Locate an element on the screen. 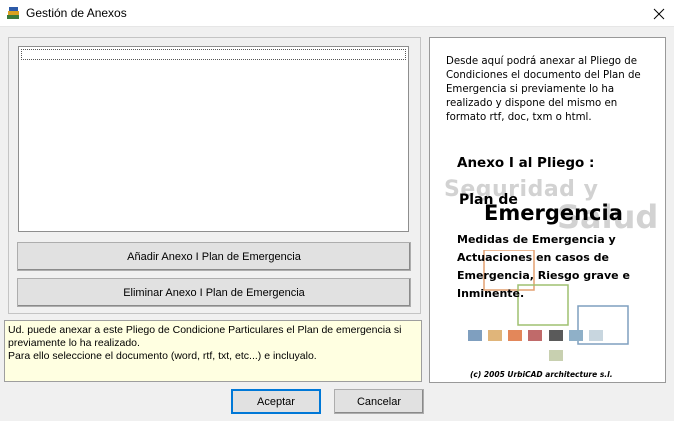 This screenshot has height=421, width=674. emergencia-label: Emergencia is located at coordinates (553, 213).